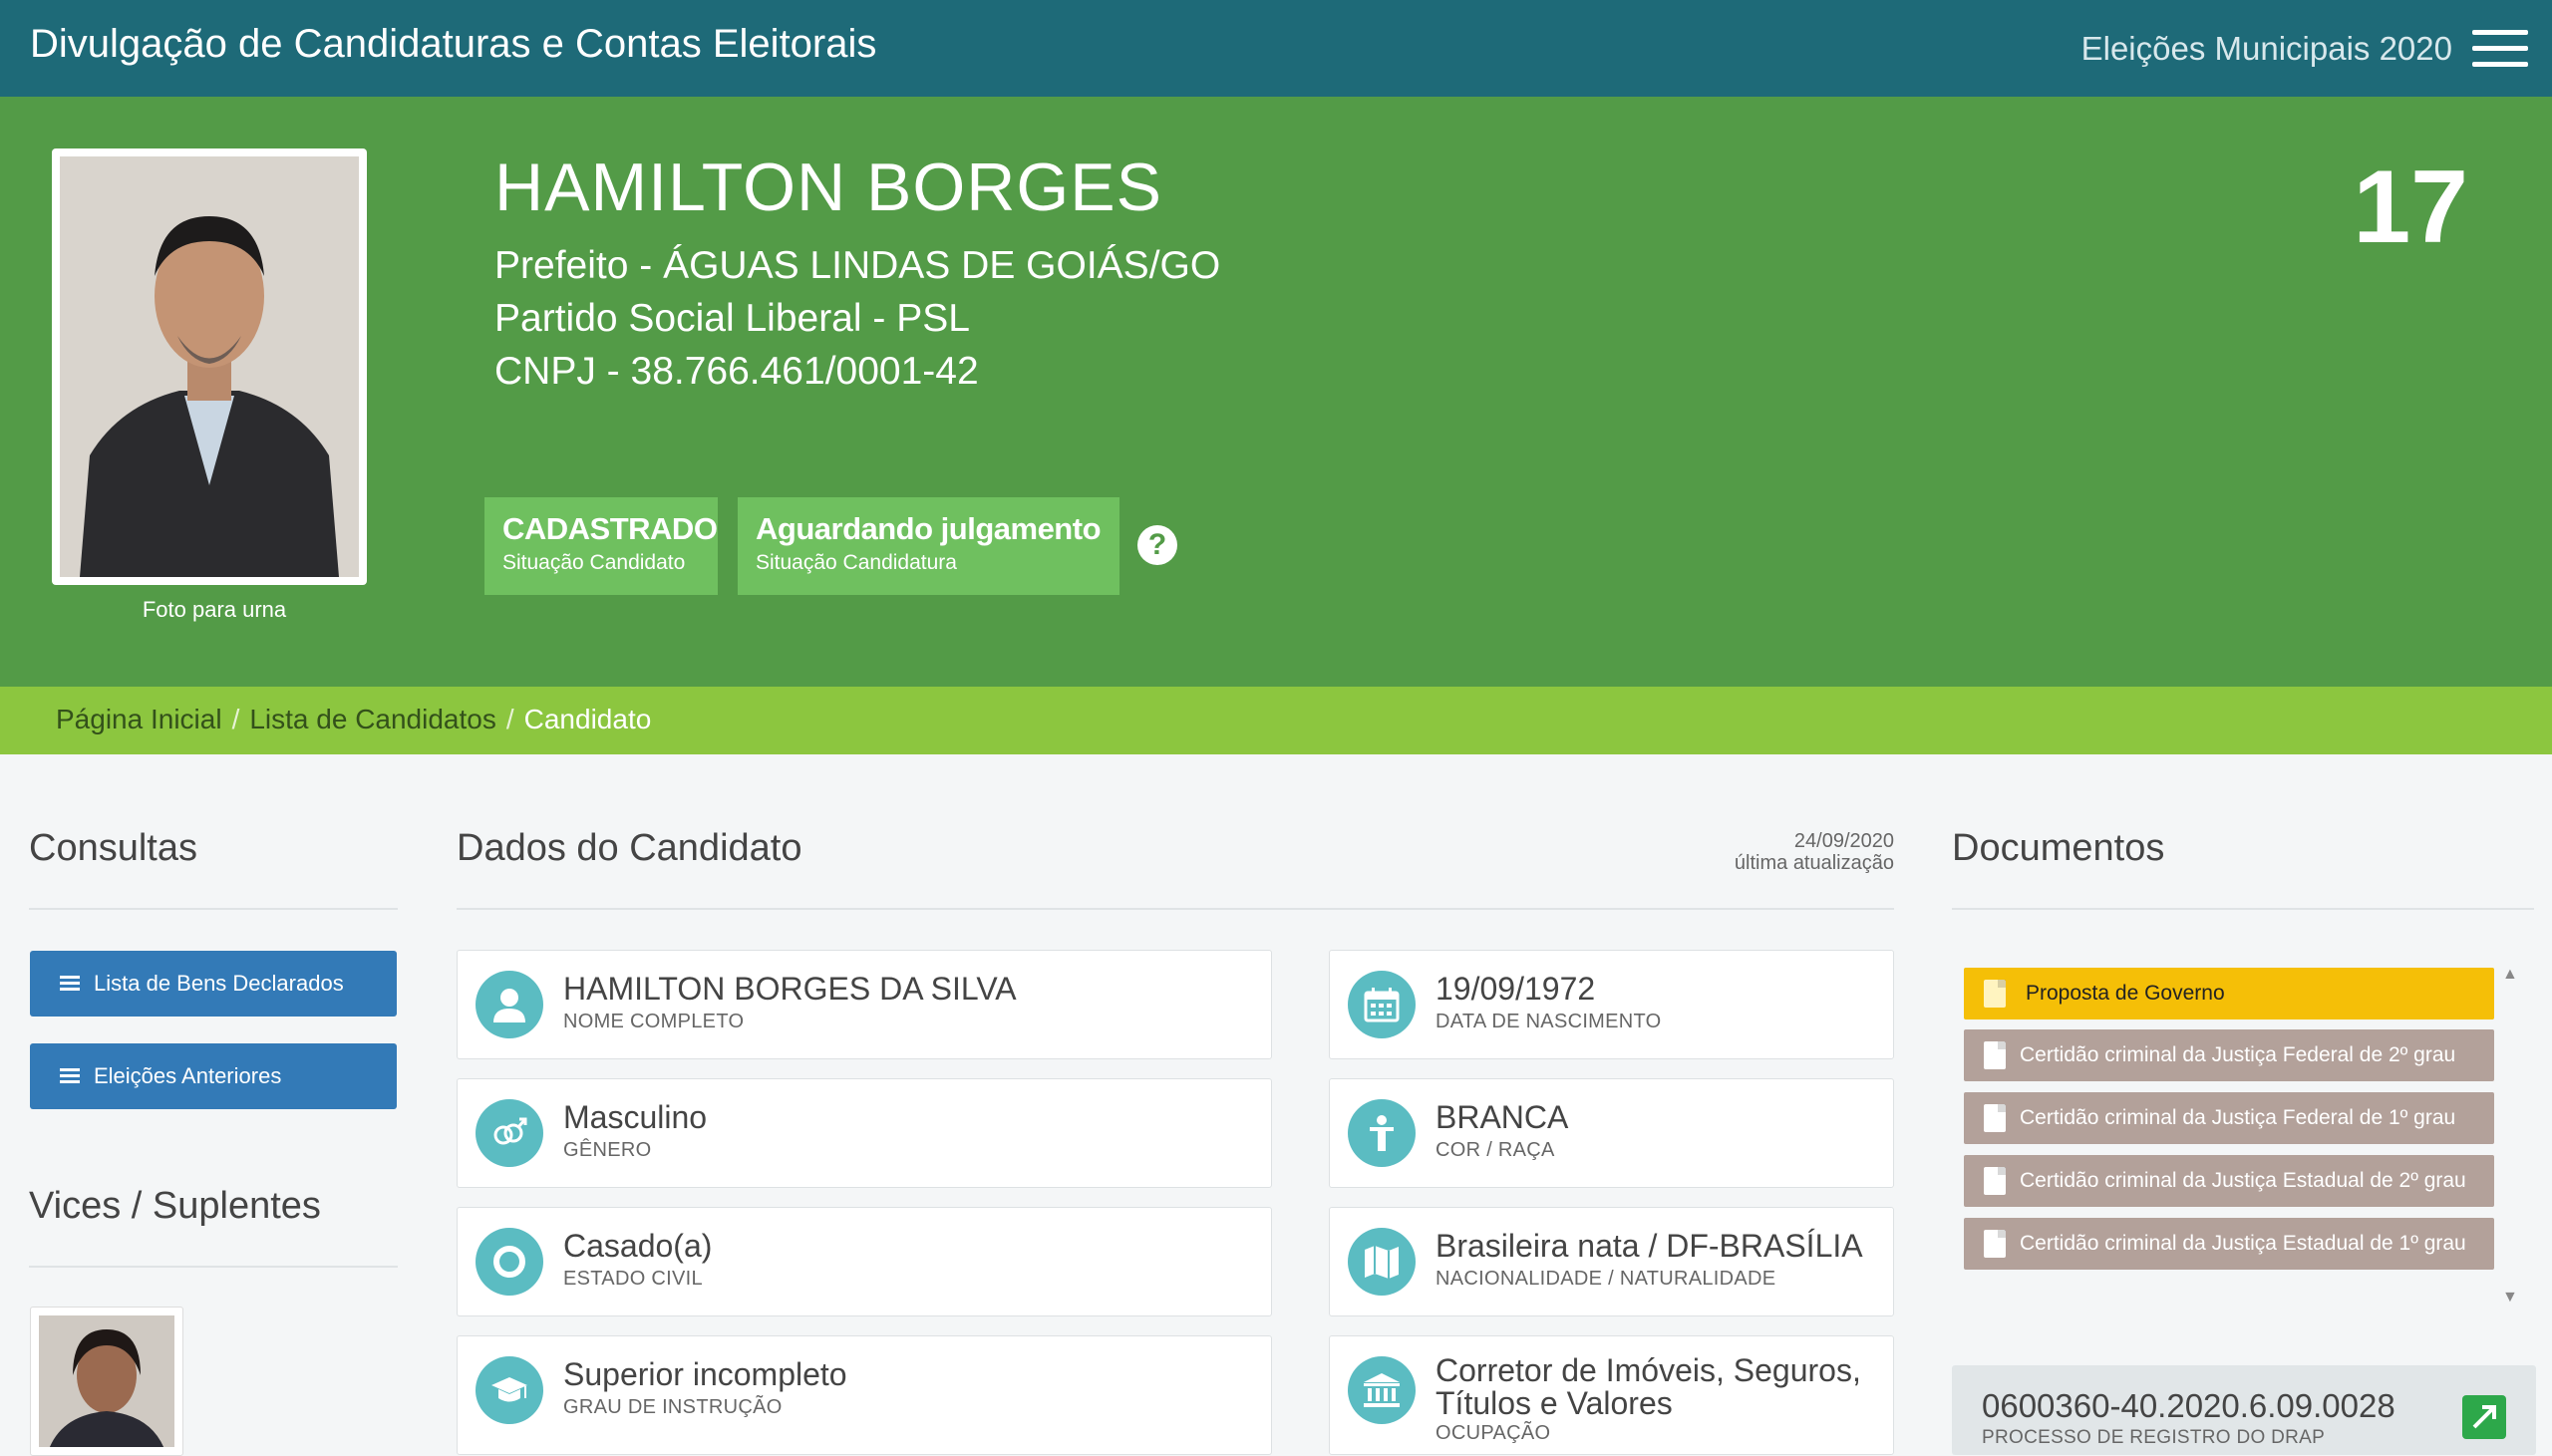  Describe the element at coordinates (929, 528) in the screenshot. I see `status-candidacy-value: Aguardando julgamento` at that location.